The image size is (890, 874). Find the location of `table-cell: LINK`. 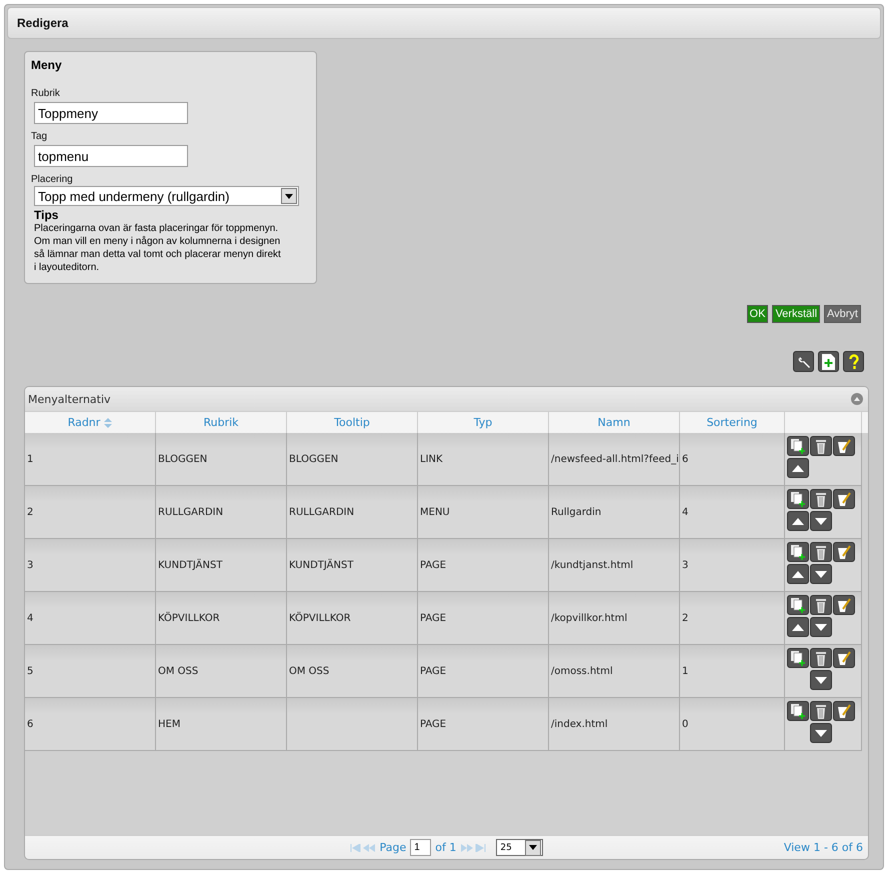

table-cell: LINK is located at coordinates (483, 459).